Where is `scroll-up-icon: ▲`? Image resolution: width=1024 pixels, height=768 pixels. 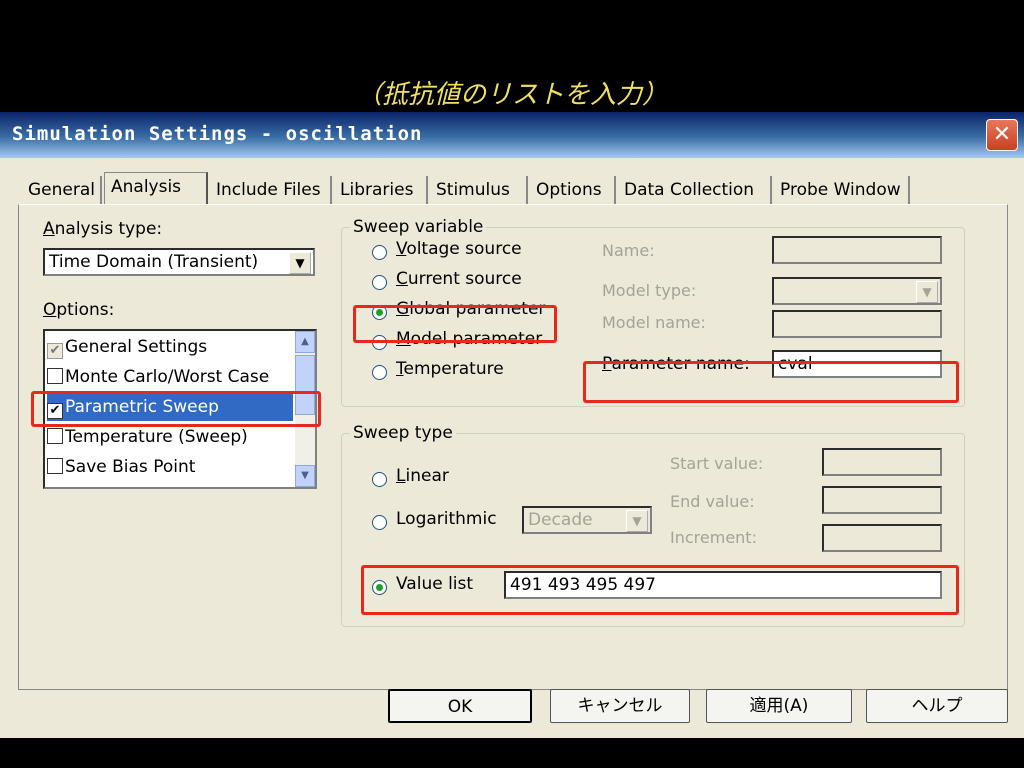 scroll-up-icon: ▲ is located at coordinates (305, 342).